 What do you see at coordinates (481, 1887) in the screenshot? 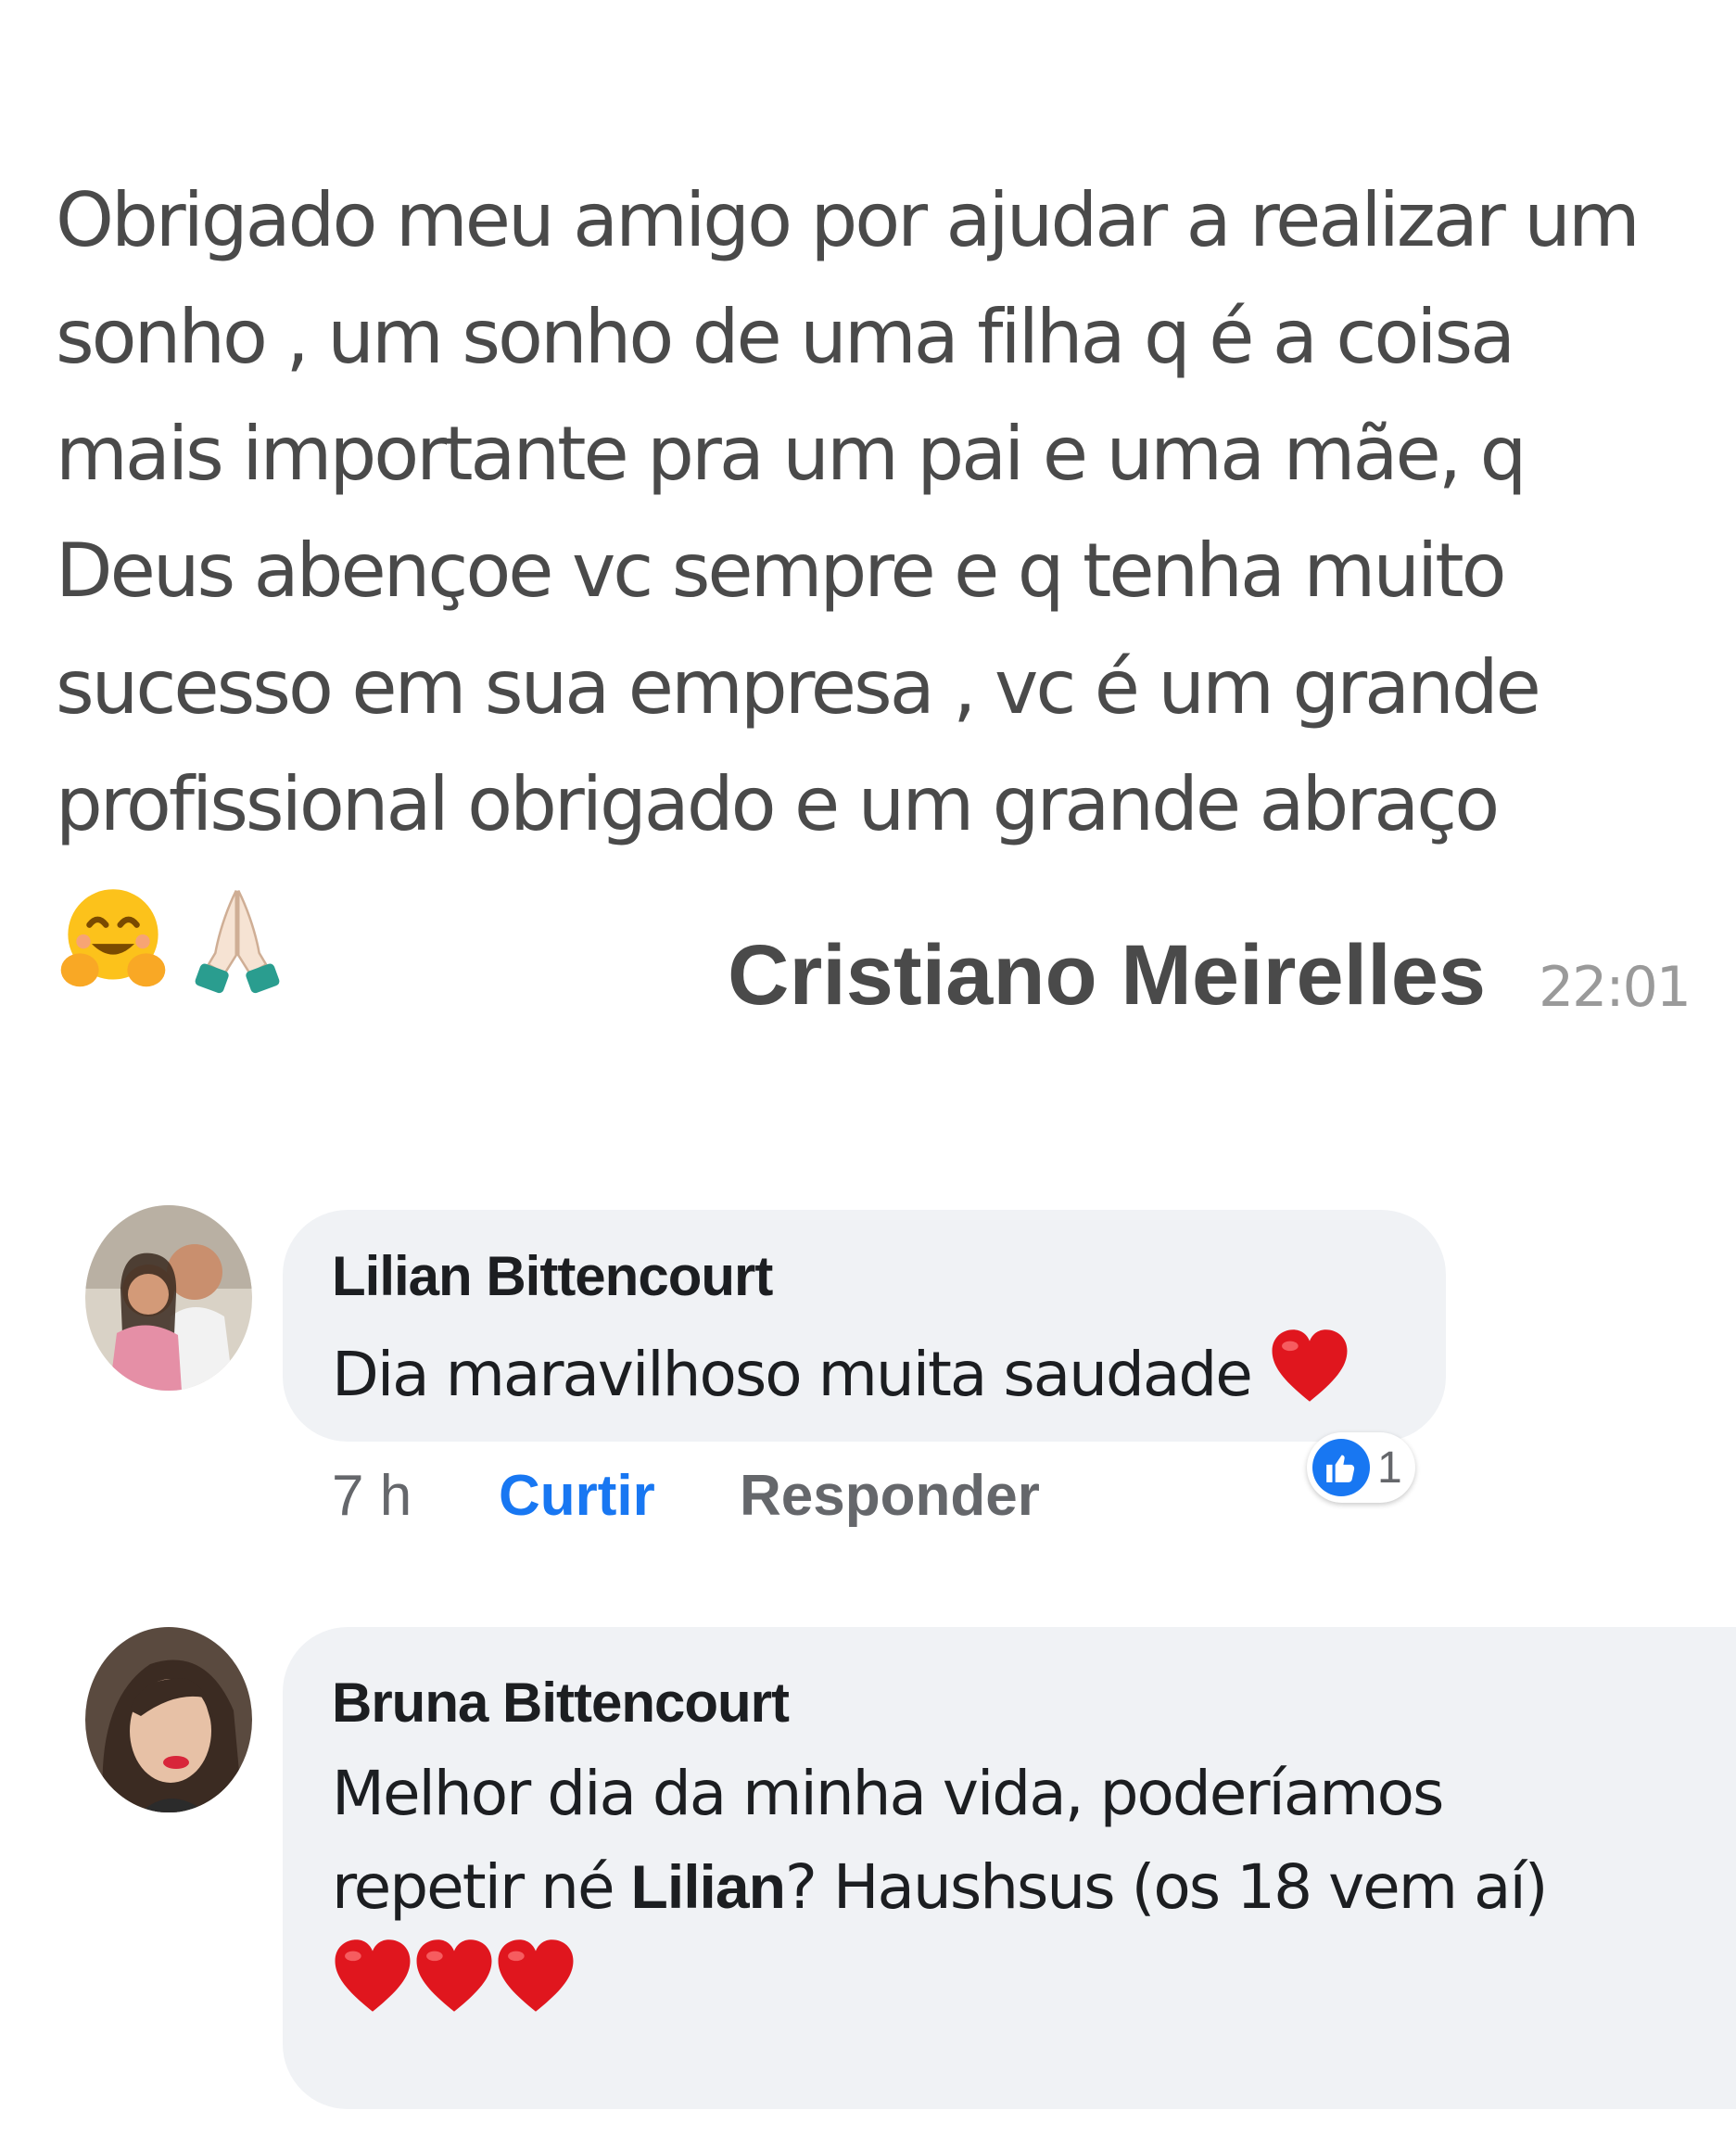
I see `comment-text-segment: repetir né` at bounding box center [481, 1887].